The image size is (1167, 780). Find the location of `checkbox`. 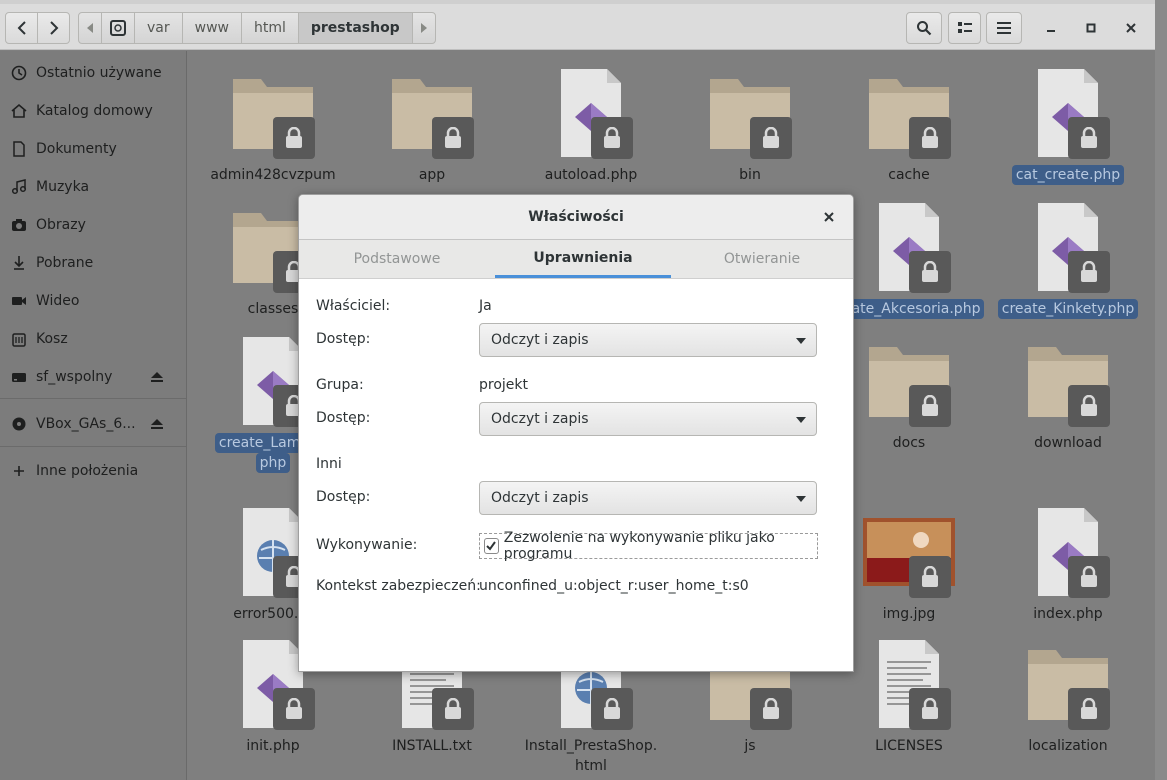

checkbox is located at coordinates (491, 546).